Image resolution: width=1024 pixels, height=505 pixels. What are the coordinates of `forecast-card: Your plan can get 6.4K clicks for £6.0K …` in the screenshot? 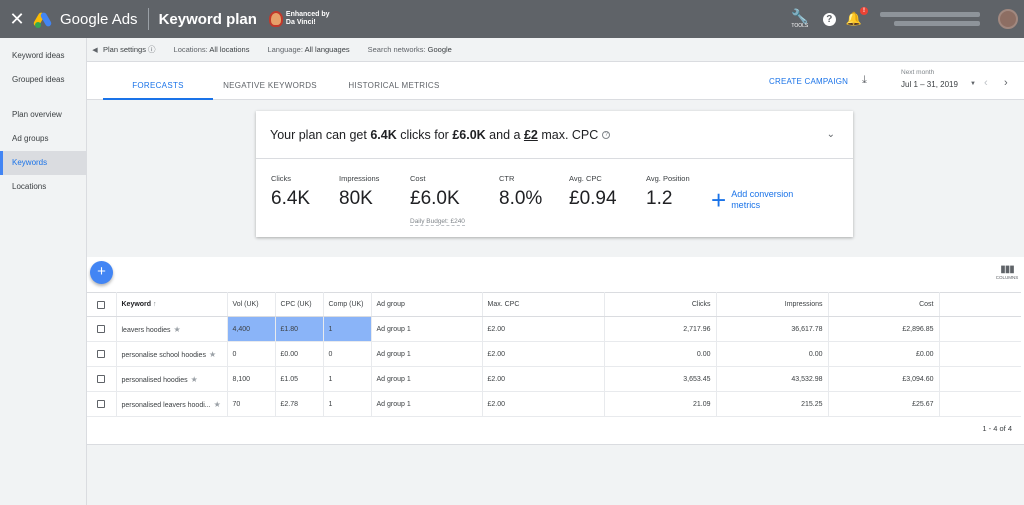 It's located at (554, 174).